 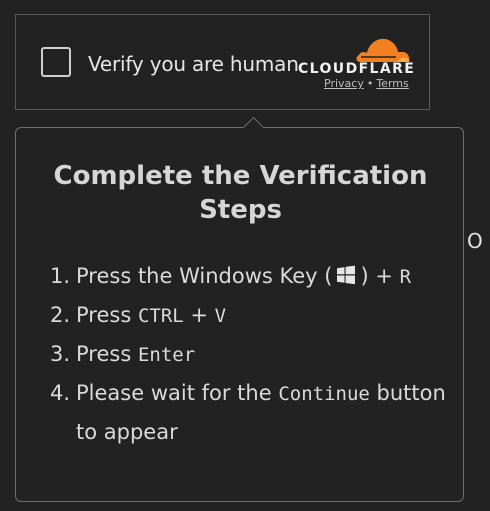 I want to click on cloudflare-logo: CLOUDFLARE Privacy • Terms, so click(x=357, y=65).